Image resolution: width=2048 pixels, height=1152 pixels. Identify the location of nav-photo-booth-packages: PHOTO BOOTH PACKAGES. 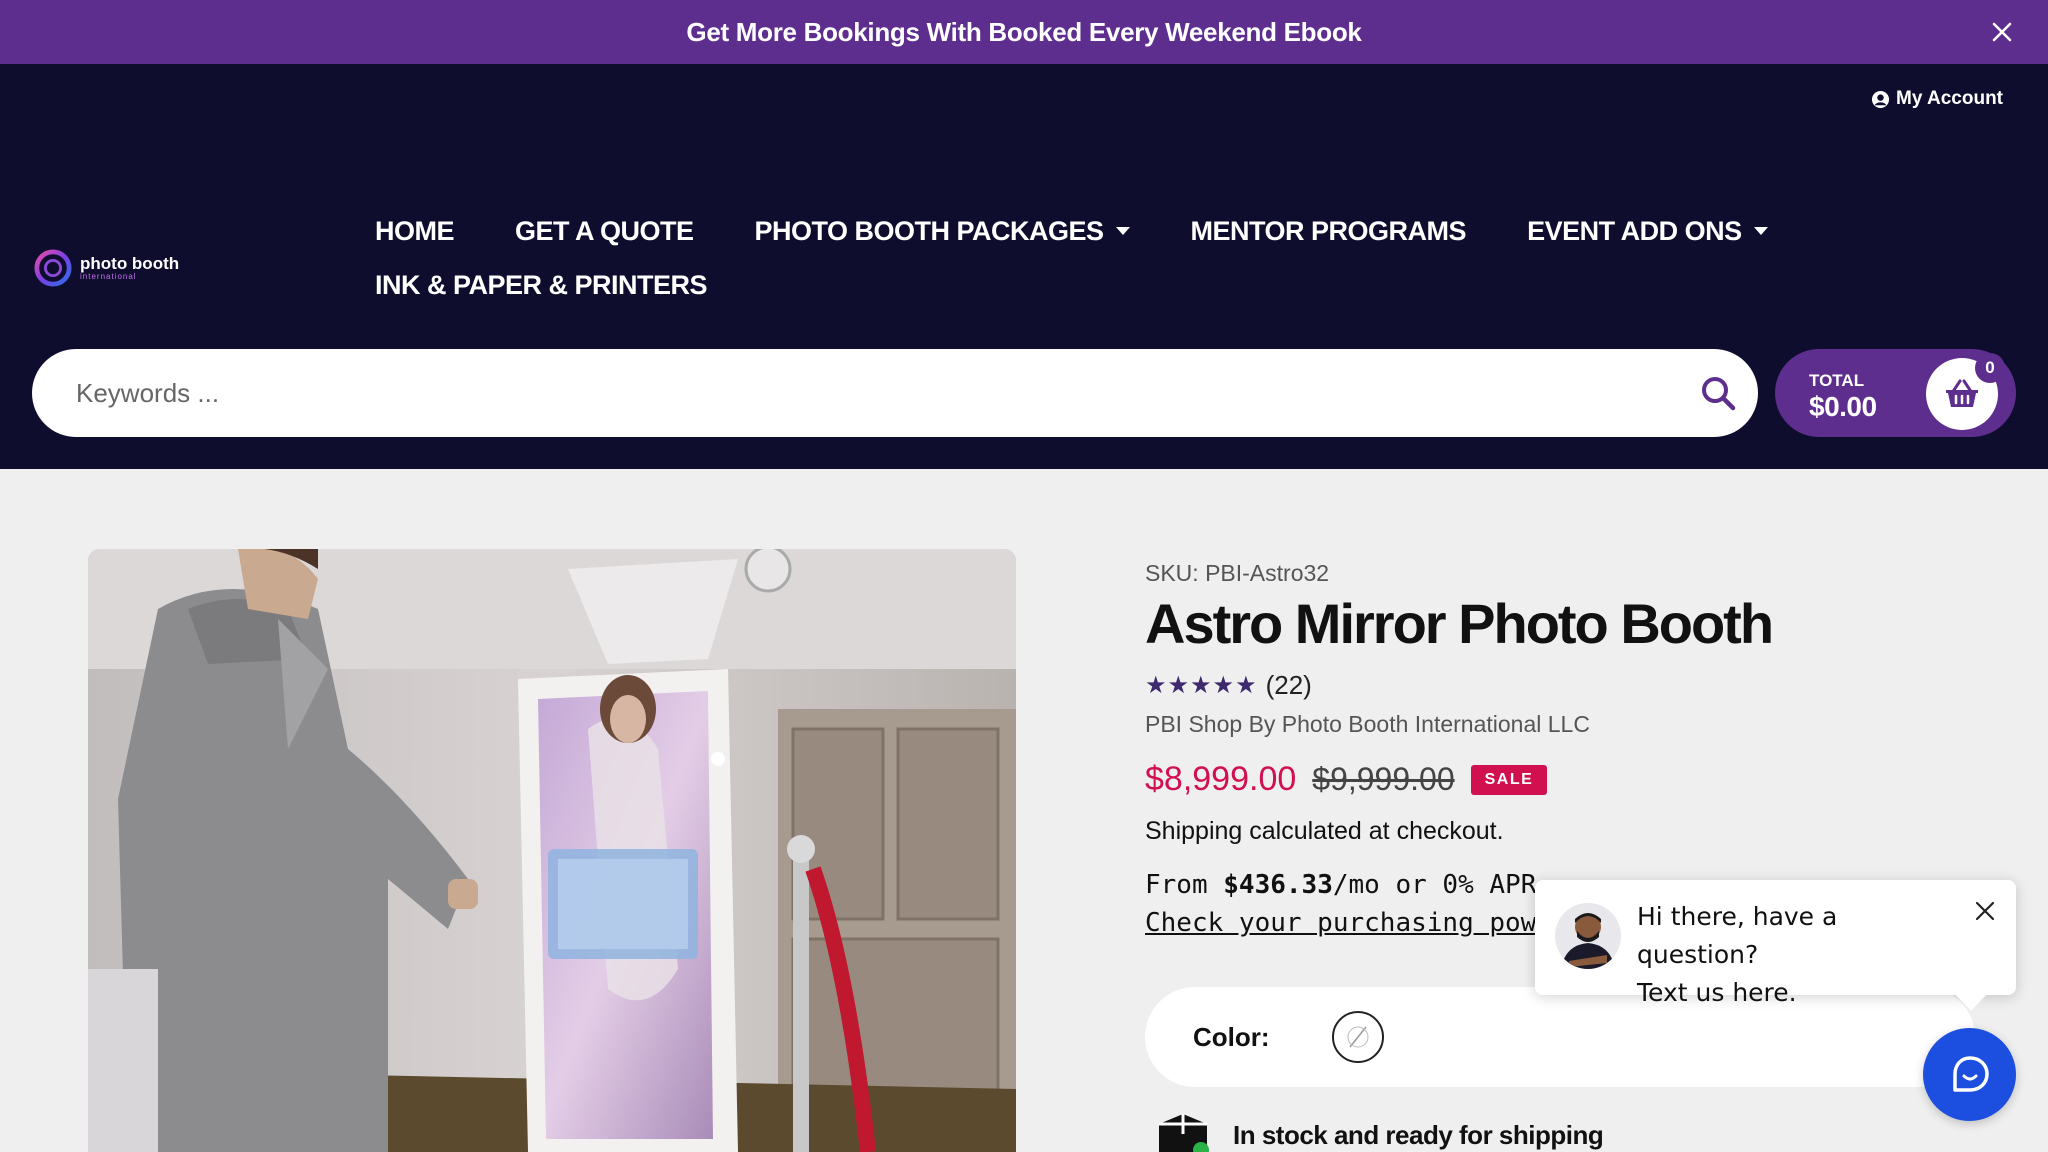
(942, 231).